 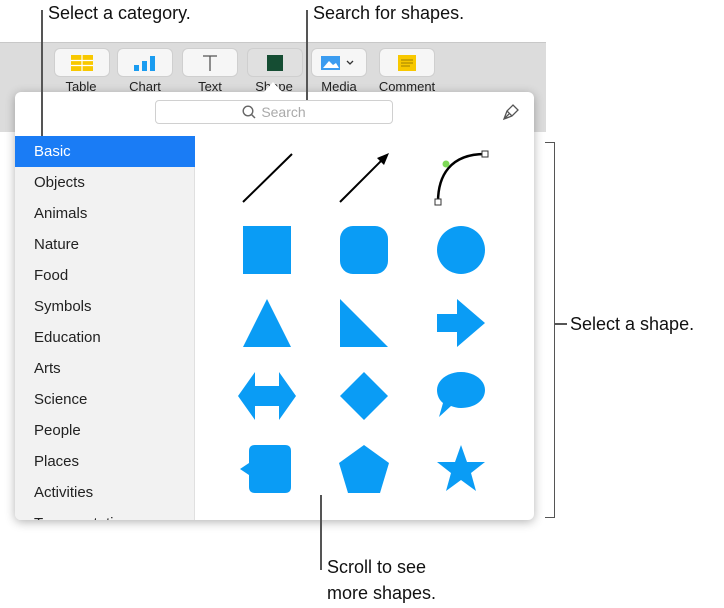 What do you see at coordinates (364, 396) in the screenshot?
I see `diamond-shape` at bounding box center [364, 396].